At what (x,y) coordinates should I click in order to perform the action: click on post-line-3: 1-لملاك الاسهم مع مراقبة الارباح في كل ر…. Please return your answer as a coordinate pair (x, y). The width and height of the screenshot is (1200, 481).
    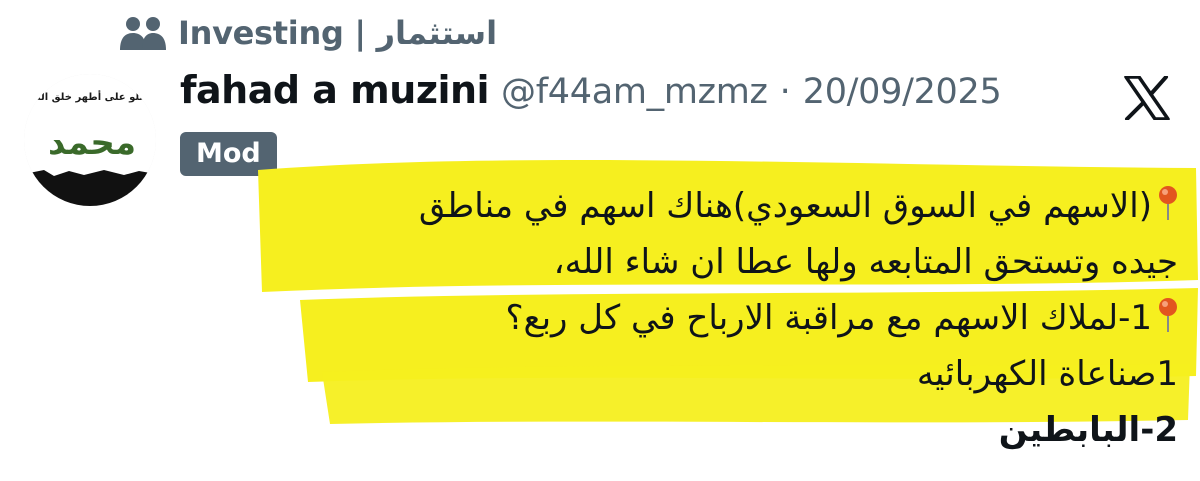
    Looking at the image, I should click on (698, 318).